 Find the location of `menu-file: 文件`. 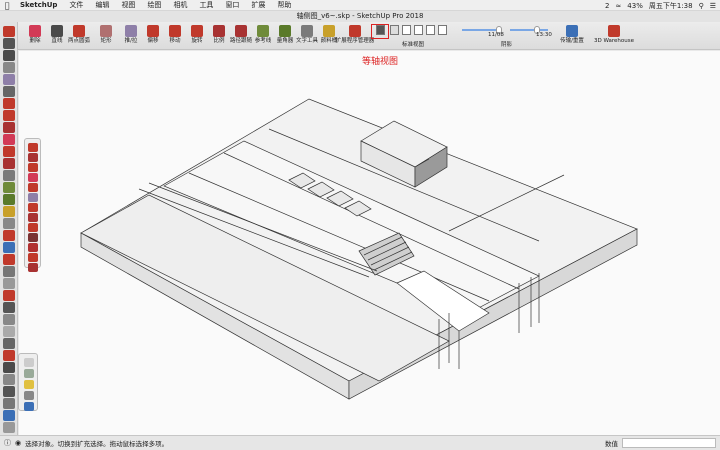

menu-file: 文件 is located at coordinates (76, 5).